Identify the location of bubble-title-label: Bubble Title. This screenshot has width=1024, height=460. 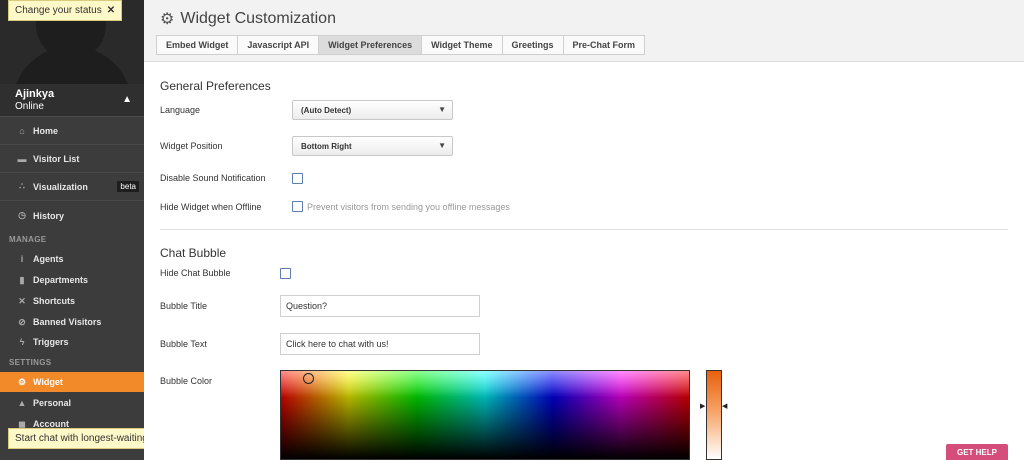
(184, 306).